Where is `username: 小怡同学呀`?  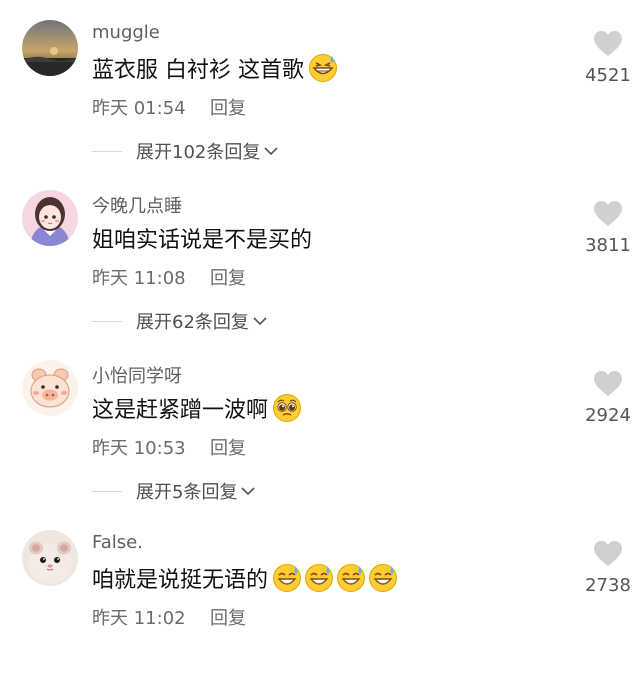
username: 小怡同学呀 is located at coordinates (137, 375).